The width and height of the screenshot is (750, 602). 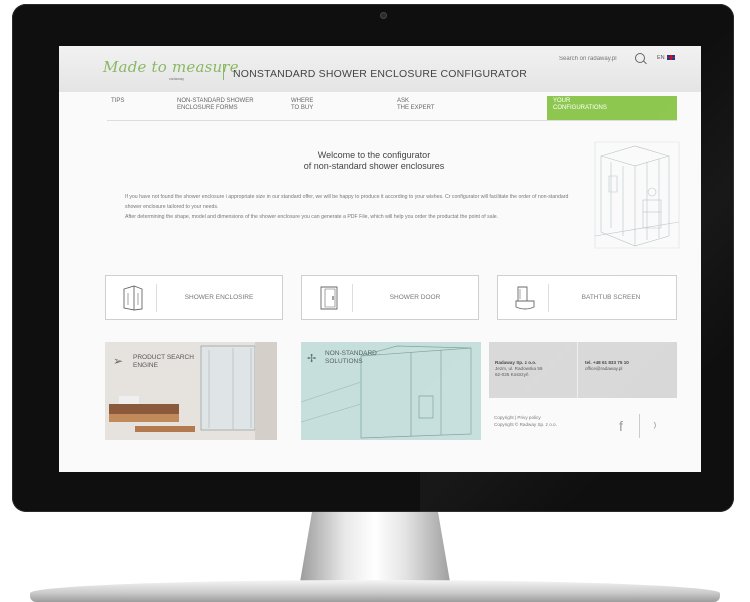 What do you see at coordinates (171, 67) in the screenshot?
I see `logo: Made to measure` at bounding box center [171, 67].